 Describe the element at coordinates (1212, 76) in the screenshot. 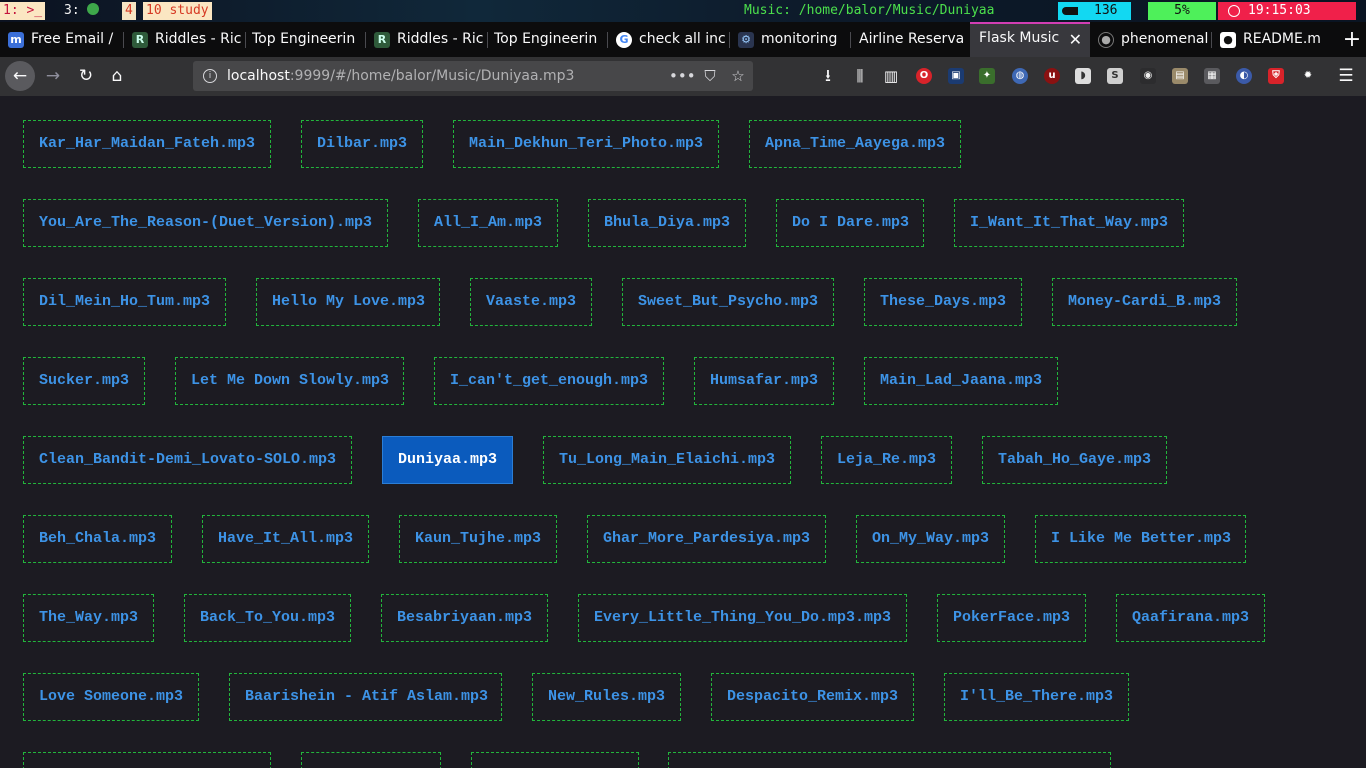

I see `grid-extension-icon: ▦` at that location.